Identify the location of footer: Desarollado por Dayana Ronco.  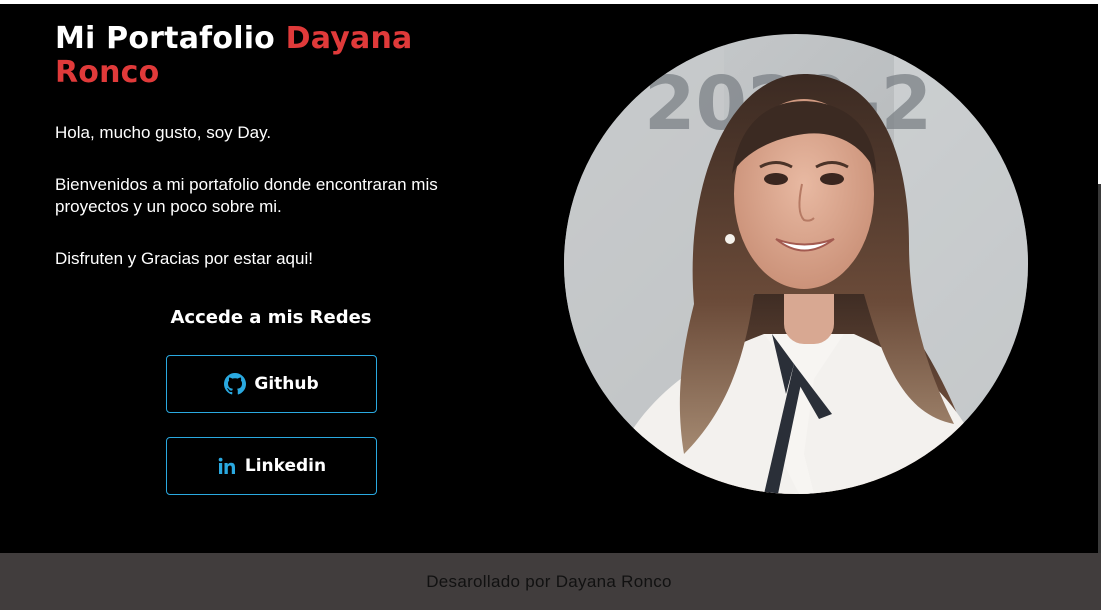
(550, 581).